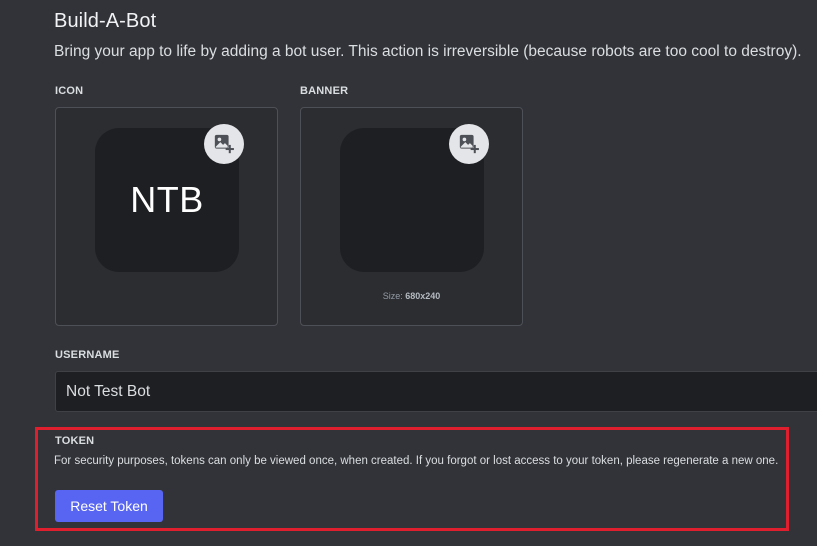  Describe the element at coordinates (394, 296) in the screenshot. I see `banner-size-prefix: Size:` at that location.